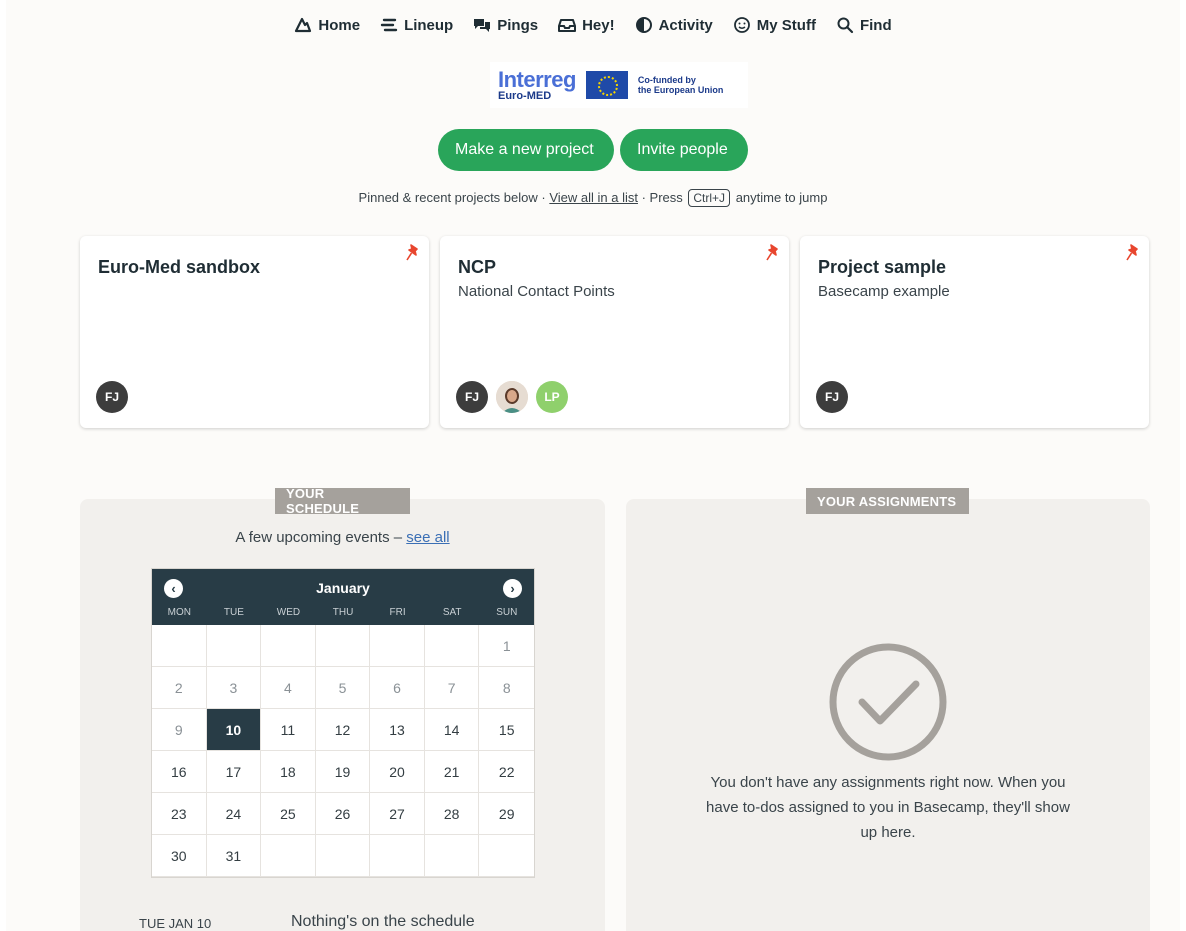 This screenshot has height=931, width=1186. I want to click on calendar-day: 19, so click(343, 772).